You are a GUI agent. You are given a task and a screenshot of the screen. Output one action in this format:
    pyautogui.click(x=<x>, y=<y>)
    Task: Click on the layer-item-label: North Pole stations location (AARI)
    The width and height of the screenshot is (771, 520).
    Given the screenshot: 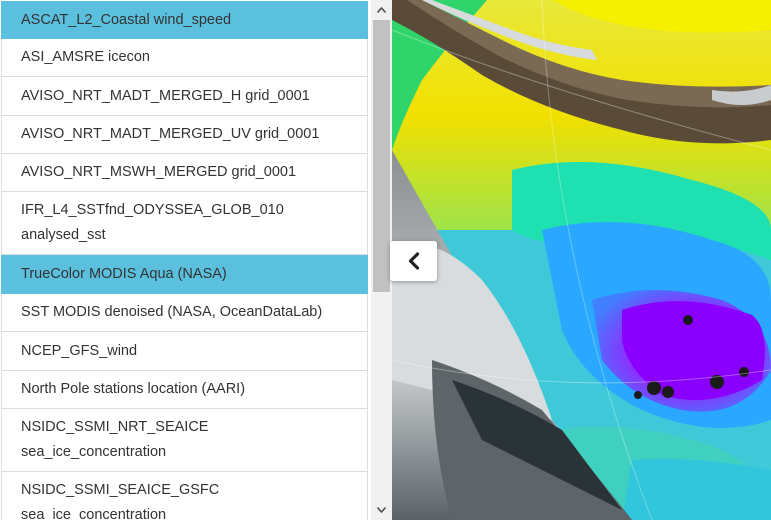 What is the action you would take?
    pyautogui.click(x=133, y=389)
    